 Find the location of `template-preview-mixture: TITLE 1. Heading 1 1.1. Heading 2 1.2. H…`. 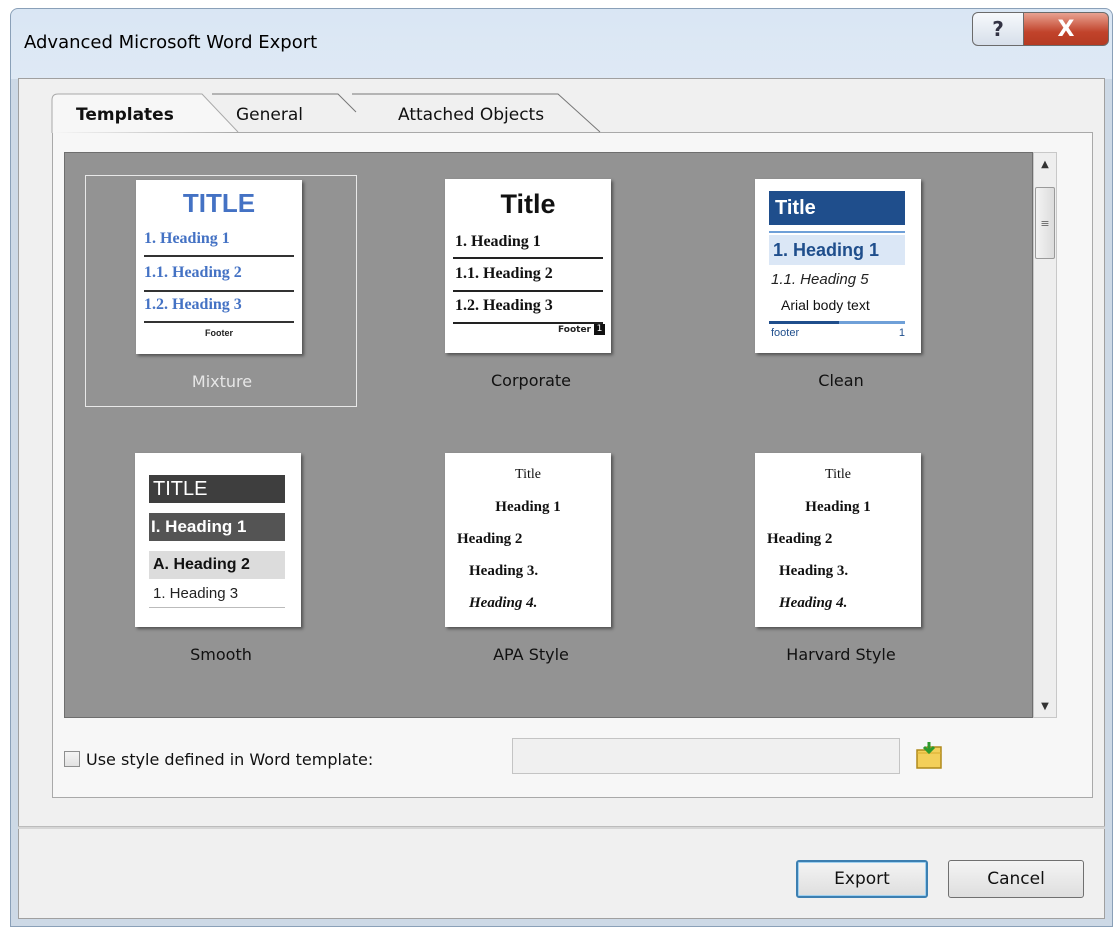

template-preview-mixture: TITLE 1. Heading 1 1.1. Heading 2 1.2. H… is located at coordinates (219, 267).